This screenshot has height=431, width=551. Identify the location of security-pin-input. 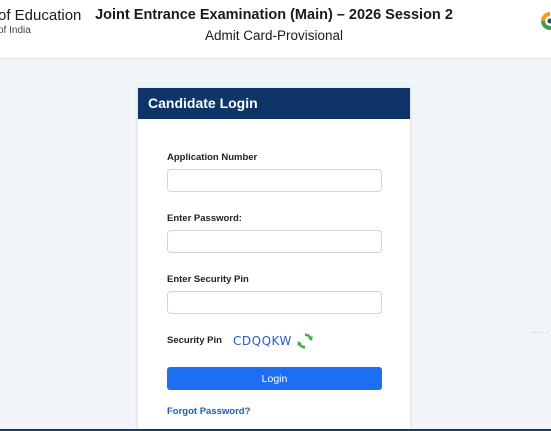
(274, 302).